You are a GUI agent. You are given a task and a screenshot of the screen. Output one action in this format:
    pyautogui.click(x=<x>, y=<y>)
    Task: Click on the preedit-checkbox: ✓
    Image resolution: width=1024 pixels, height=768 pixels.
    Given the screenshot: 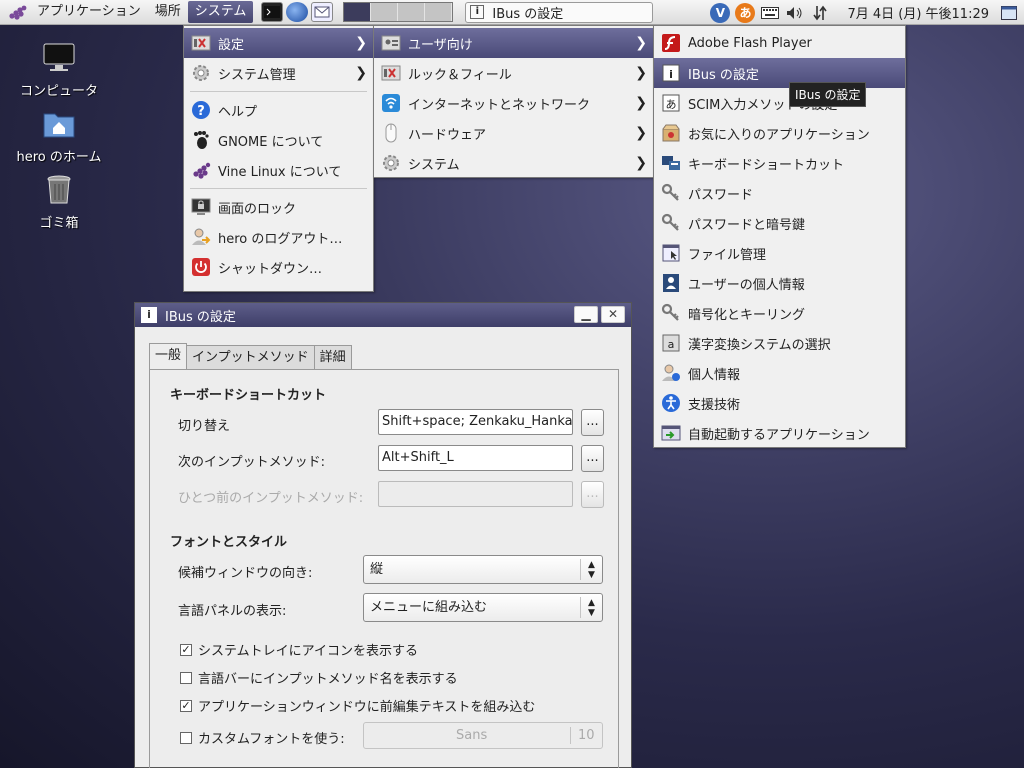 What is the action you would take?
    pyautogui.click(x=186, y=705)
    